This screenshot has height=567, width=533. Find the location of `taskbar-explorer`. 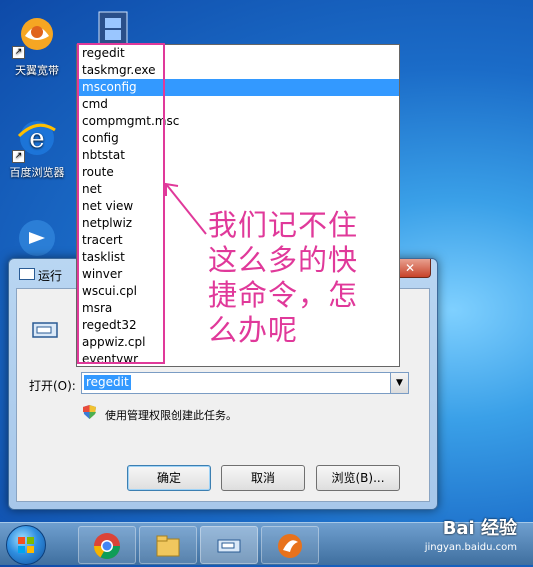

taskbar-explorer is located at coordinates (168, 545).